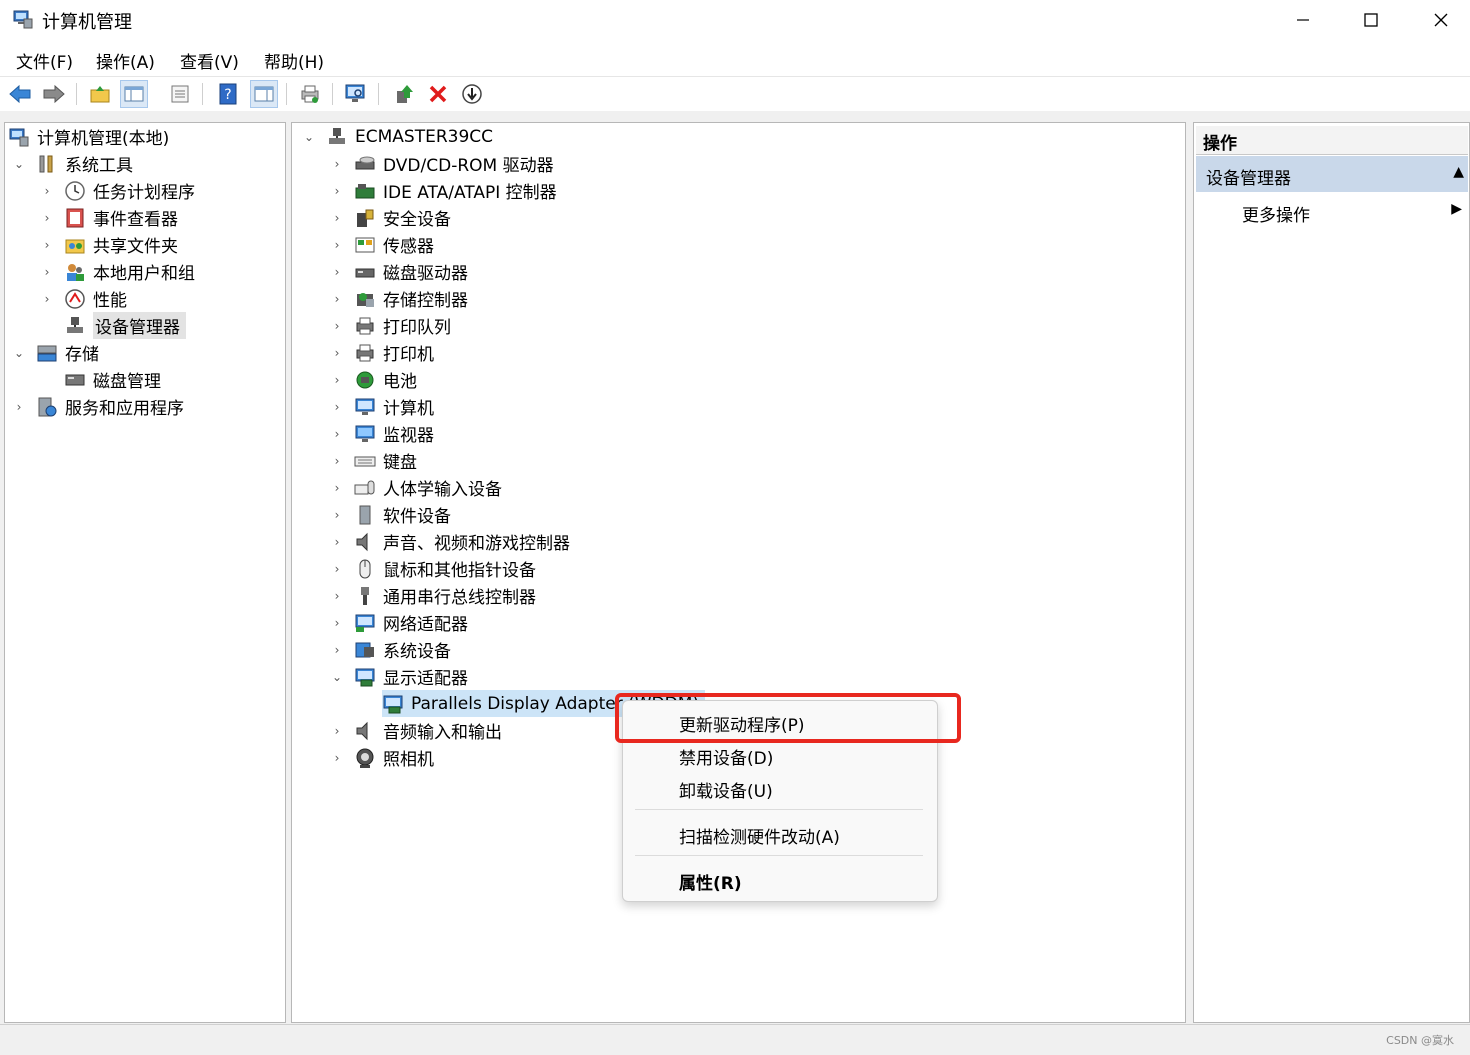 This screenshot has height=1055, width=1470. What do you see at coordinates (788, 718) in the screenshot?
I see `highlight-annotation` at bounding box center [788, 718].